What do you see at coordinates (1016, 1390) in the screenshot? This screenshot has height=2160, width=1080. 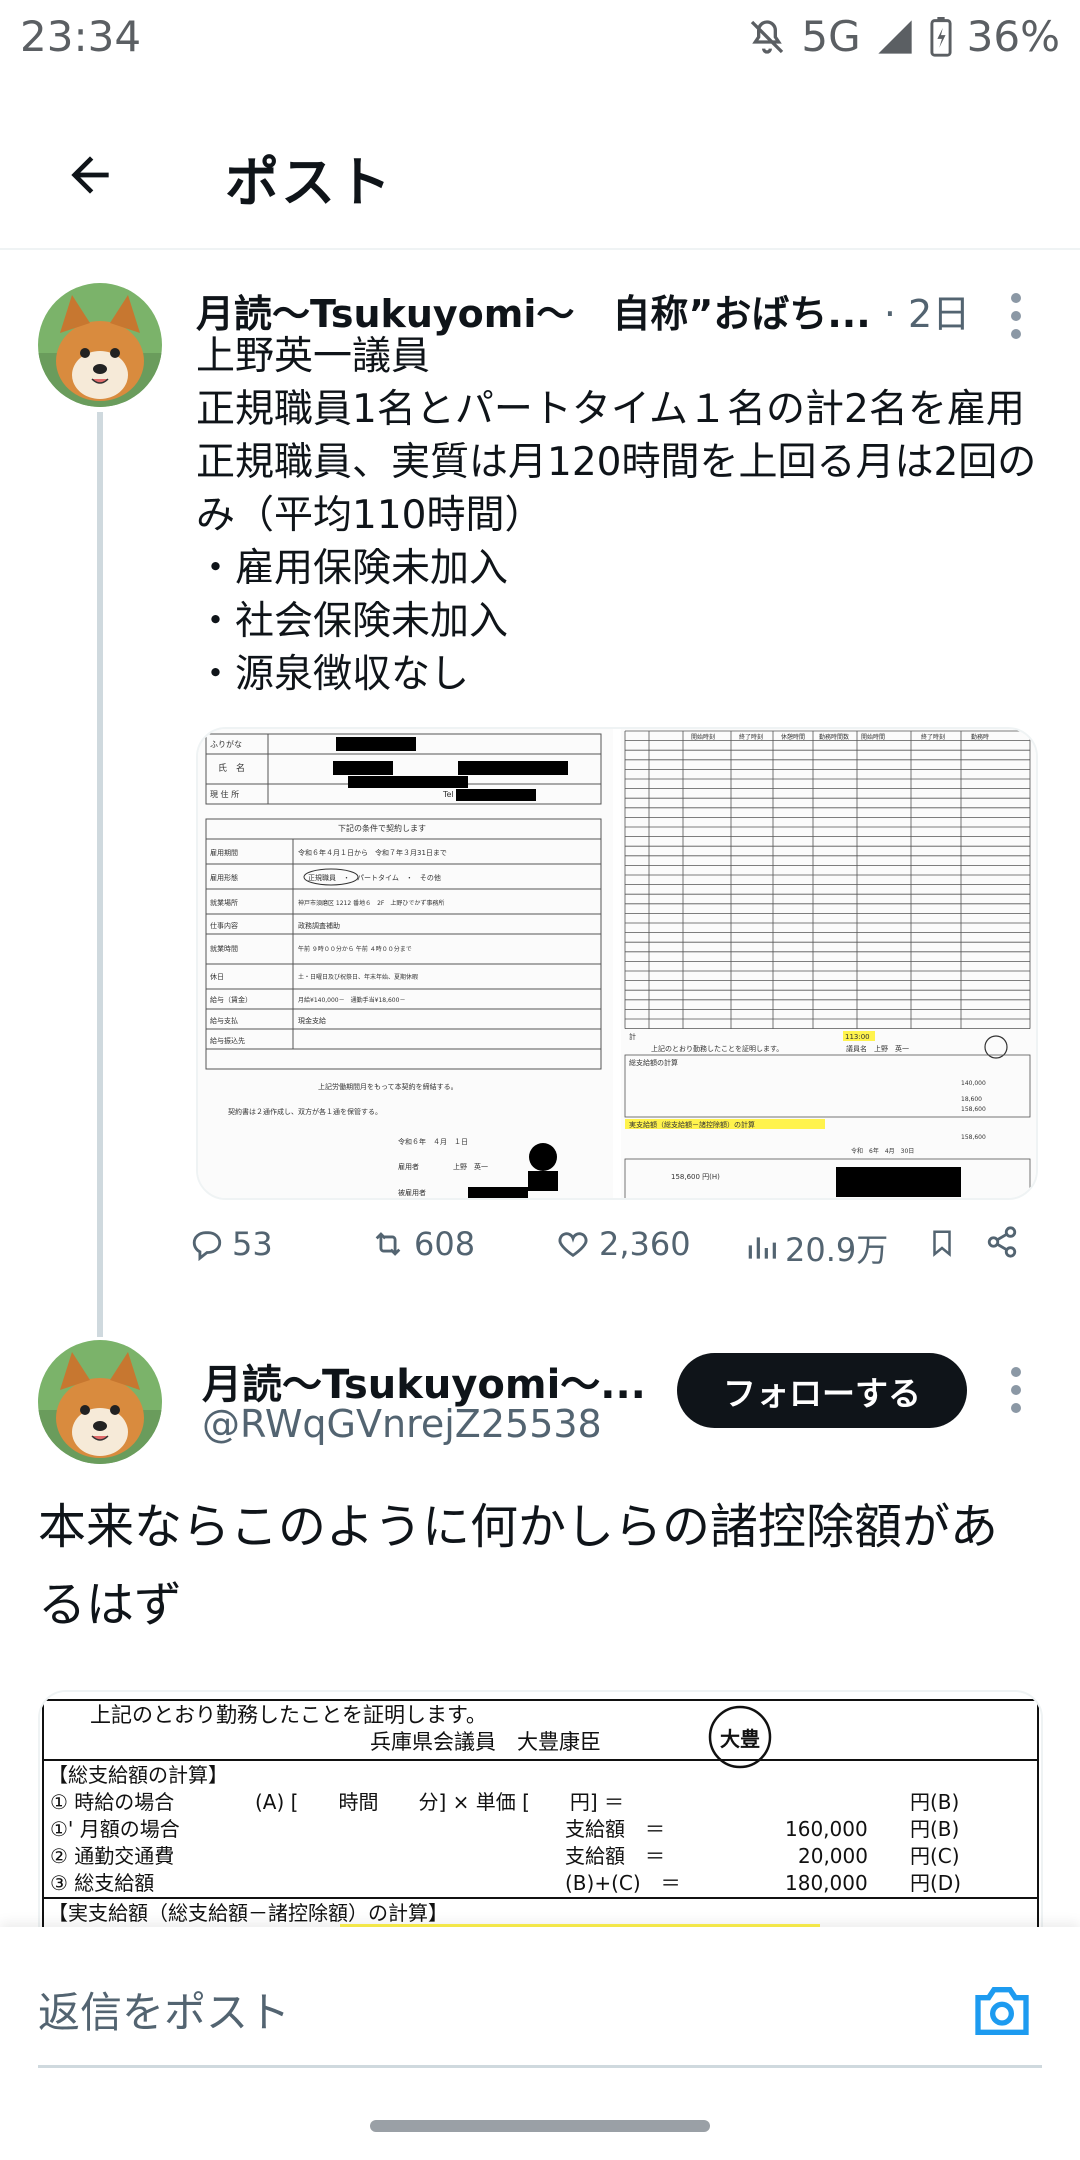 I see `more-icon` at bounding box center [1016, 1390].